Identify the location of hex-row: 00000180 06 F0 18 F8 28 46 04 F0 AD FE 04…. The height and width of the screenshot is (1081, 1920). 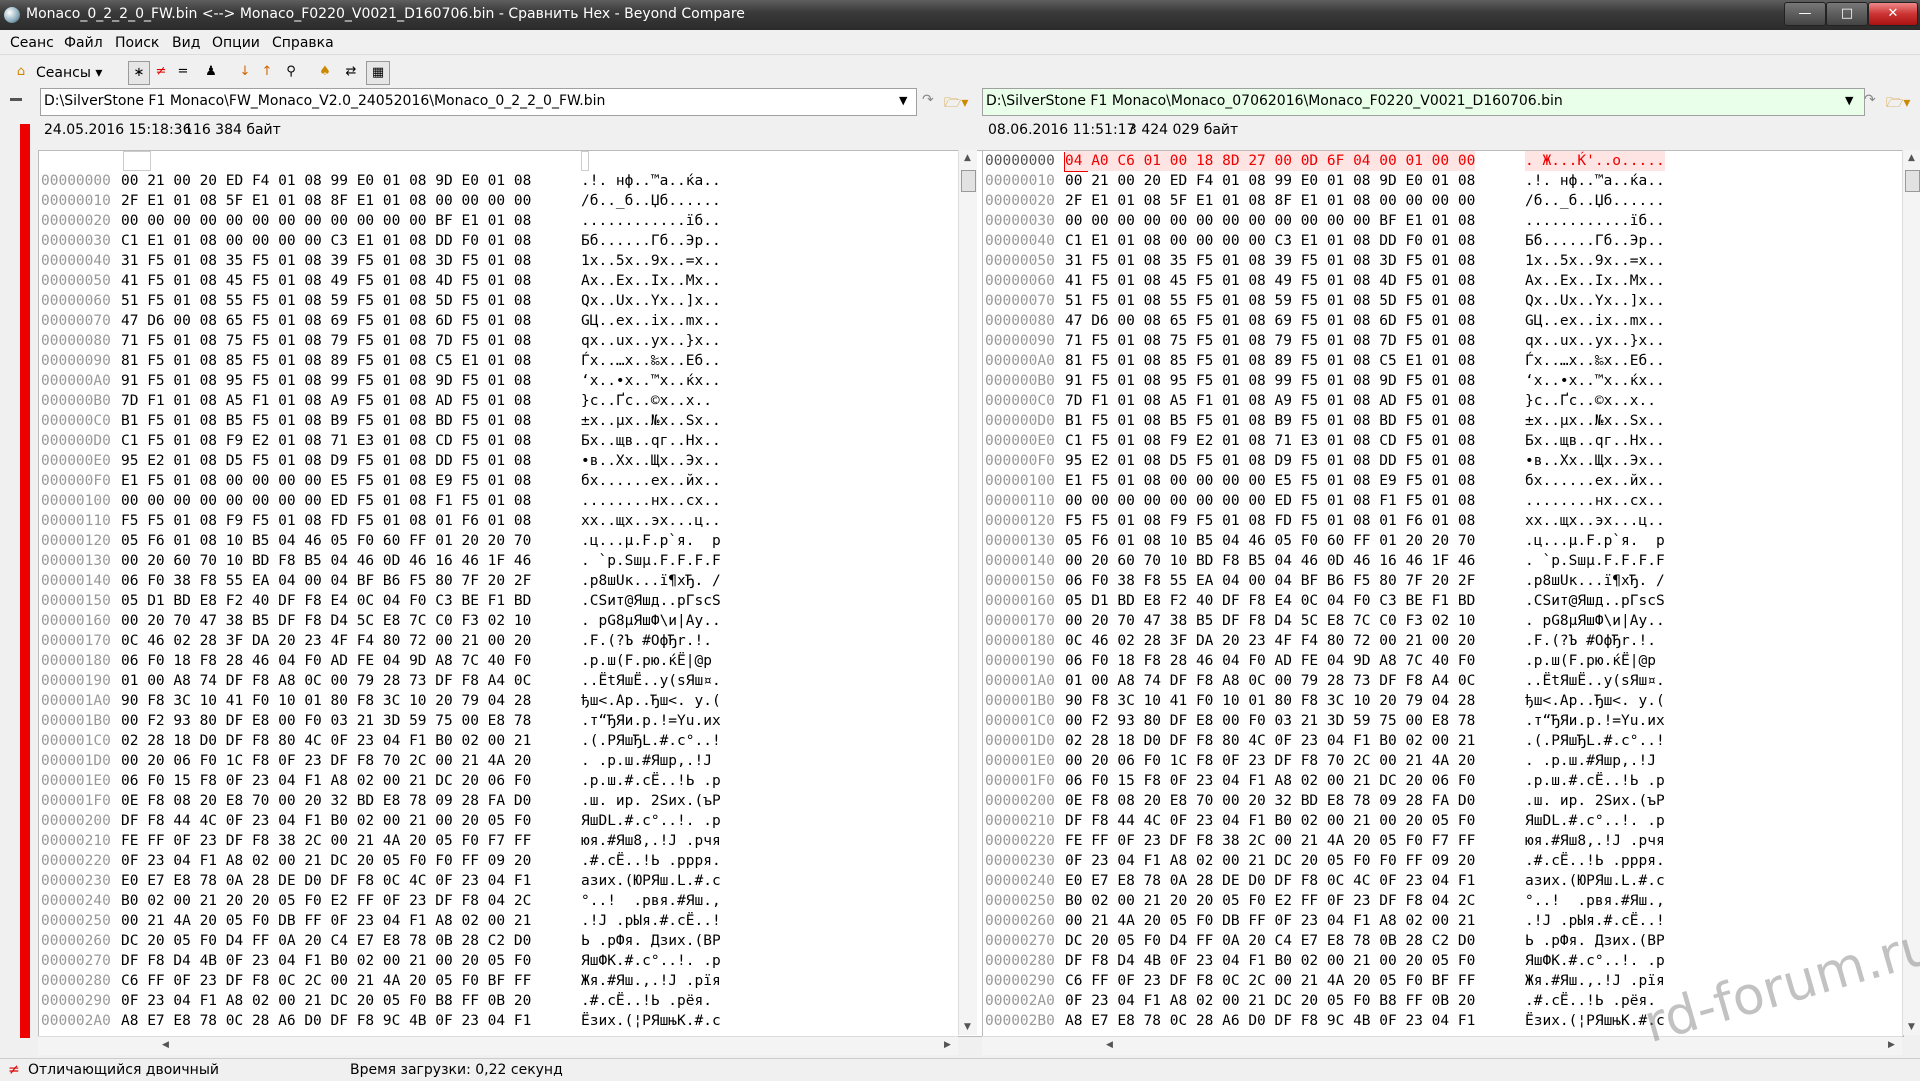
(491, 661).